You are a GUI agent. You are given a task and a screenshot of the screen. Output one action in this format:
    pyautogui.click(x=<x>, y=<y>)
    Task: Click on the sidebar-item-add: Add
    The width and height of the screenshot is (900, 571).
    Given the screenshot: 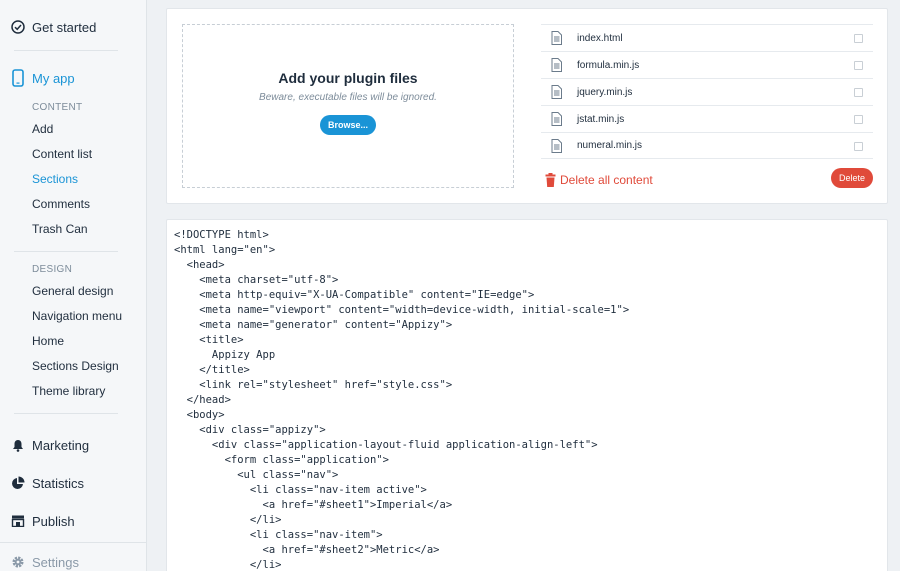 What is the action you would take?
    pyautogui.click(x=73, y=129)
    